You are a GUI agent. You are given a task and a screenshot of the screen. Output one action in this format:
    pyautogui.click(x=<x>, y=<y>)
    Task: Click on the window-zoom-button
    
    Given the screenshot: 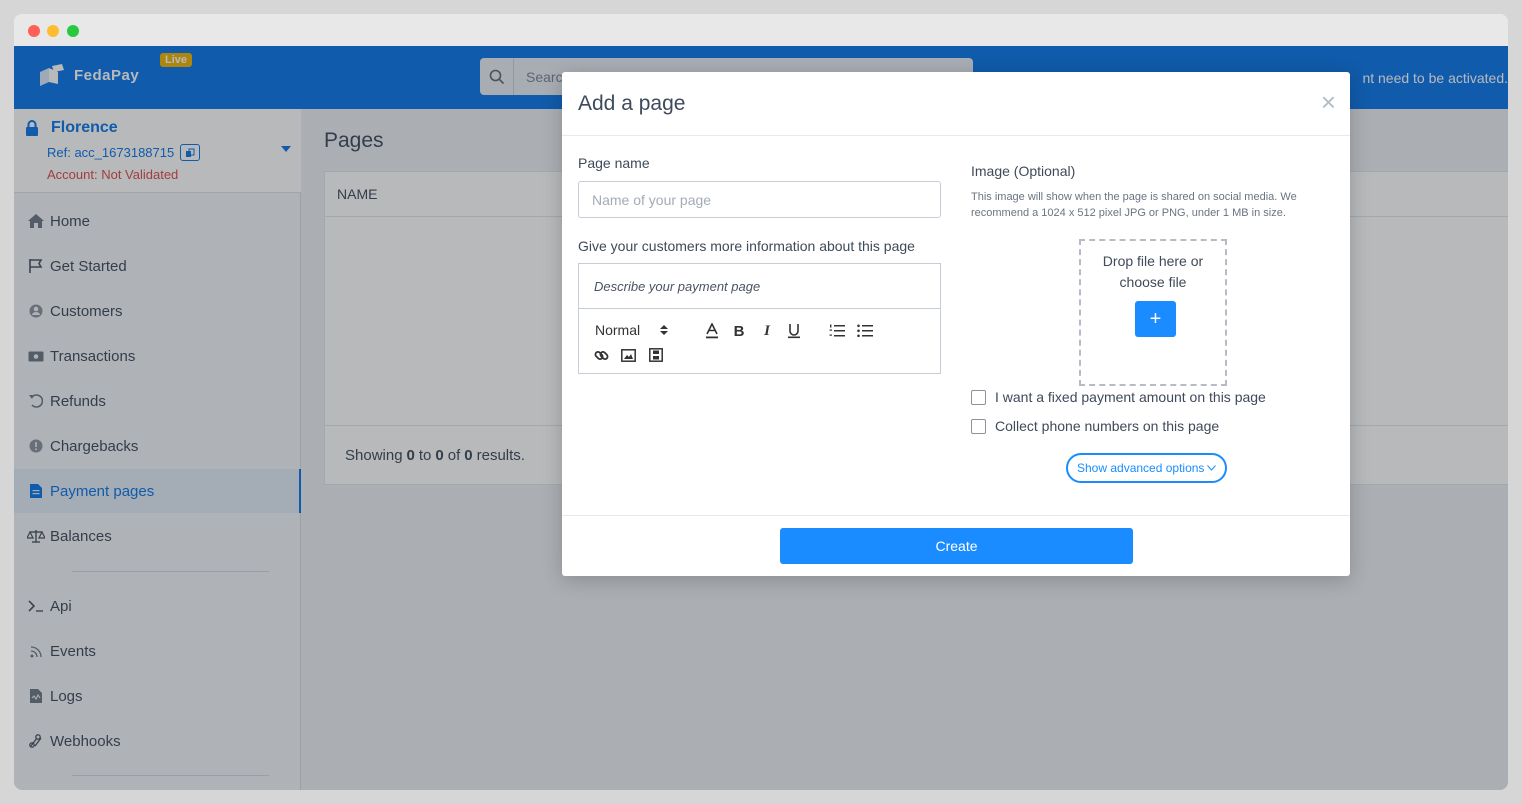 What is the action you would take?
    pyautogui.click(x=73, y=31)
    